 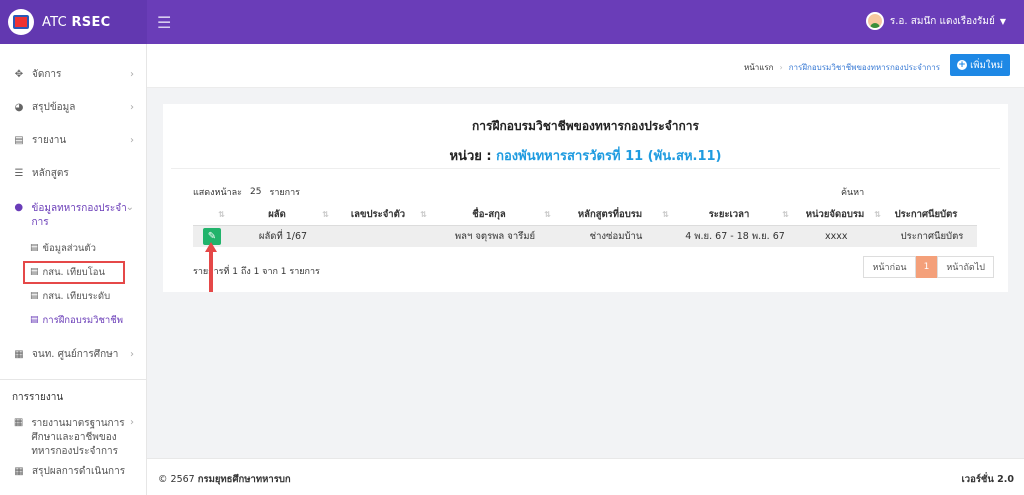 What do you see at coordinates (759, 67) in the screenshot?
I see `breadcrumb-home: หน้าแรก` at bounding box center [759, 67].